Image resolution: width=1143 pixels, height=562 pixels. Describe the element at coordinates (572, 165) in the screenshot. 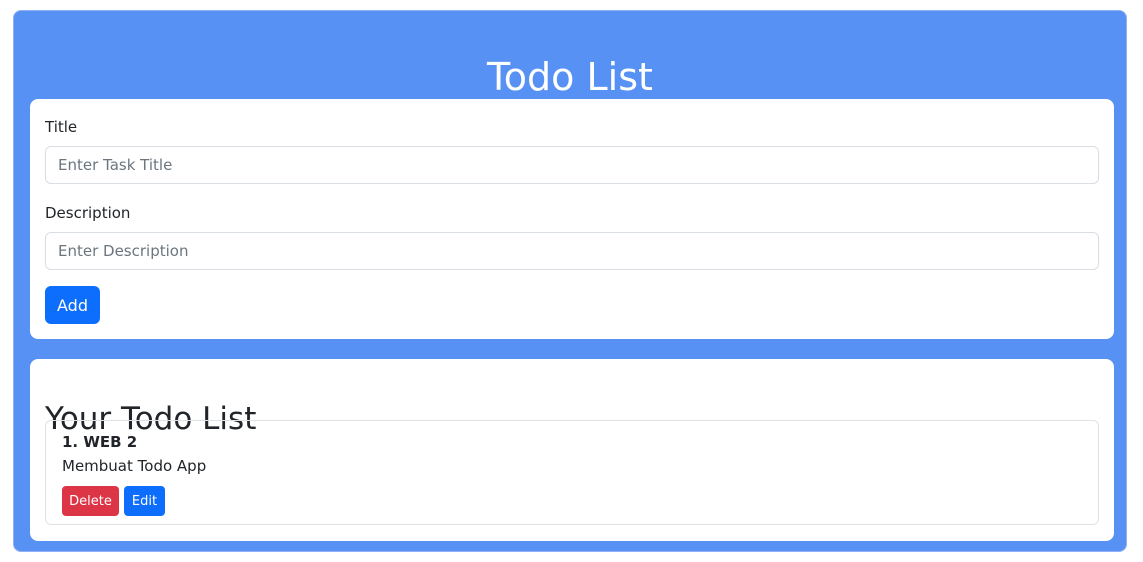

I see `task-title-input` at that location.